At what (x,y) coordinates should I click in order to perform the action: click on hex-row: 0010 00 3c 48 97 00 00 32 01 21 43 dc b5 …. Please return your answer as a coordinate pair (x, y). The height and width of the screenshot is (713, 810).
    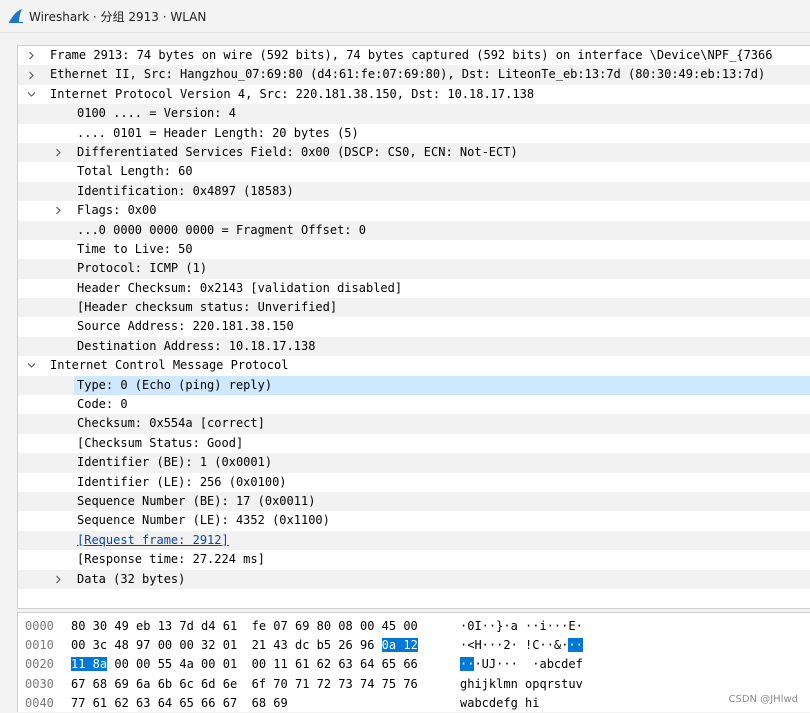
    Looking at the image, I should click on (414, 645).